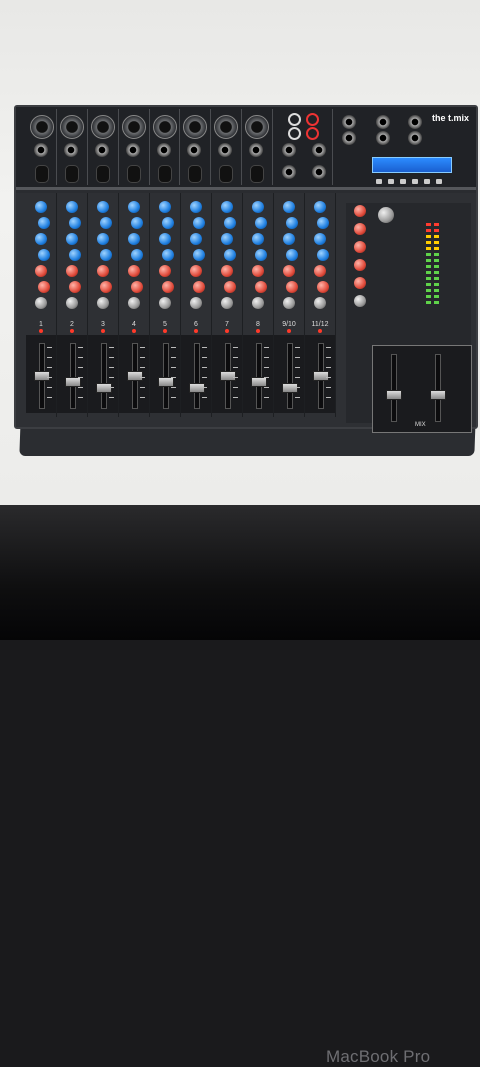 This screenshot has width=480, height=1067. I want to click on laptop-brand-label: MacBook Pro, so click(378, 1056).